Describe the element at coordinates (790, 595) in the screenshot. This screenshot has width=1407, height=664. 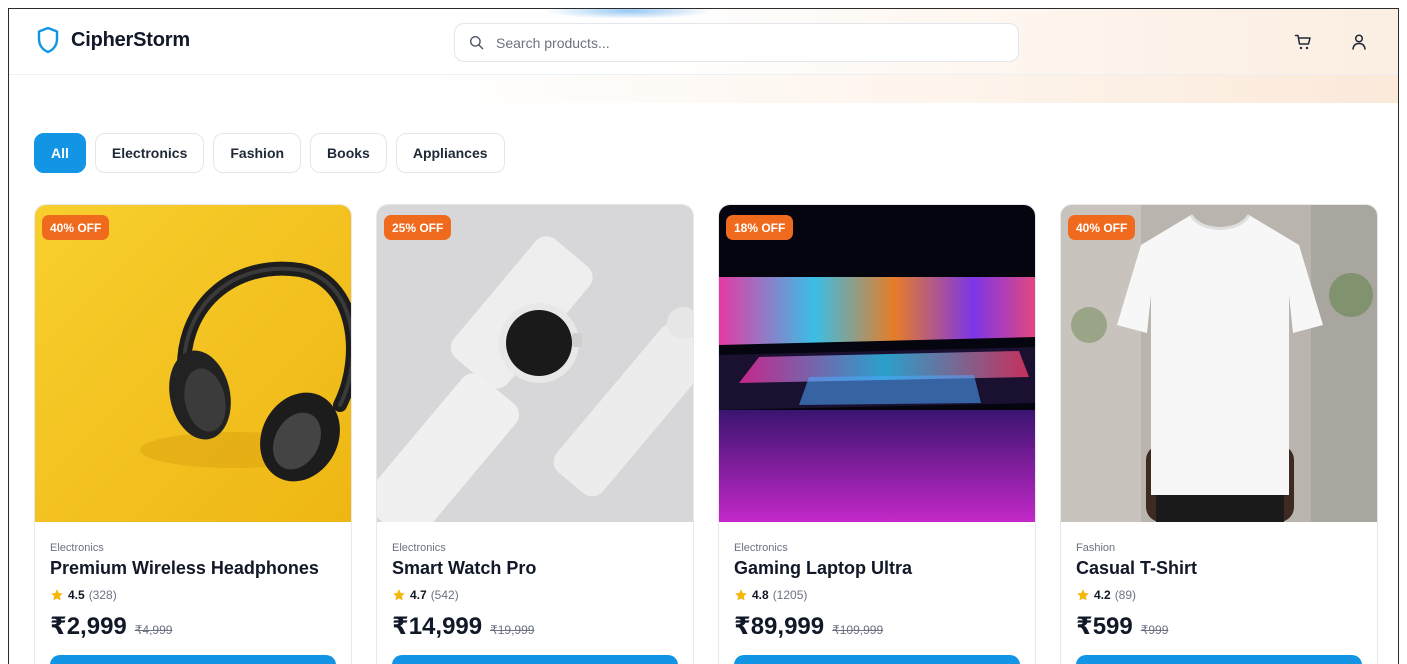
I see `review-count: (1205)` at that location.